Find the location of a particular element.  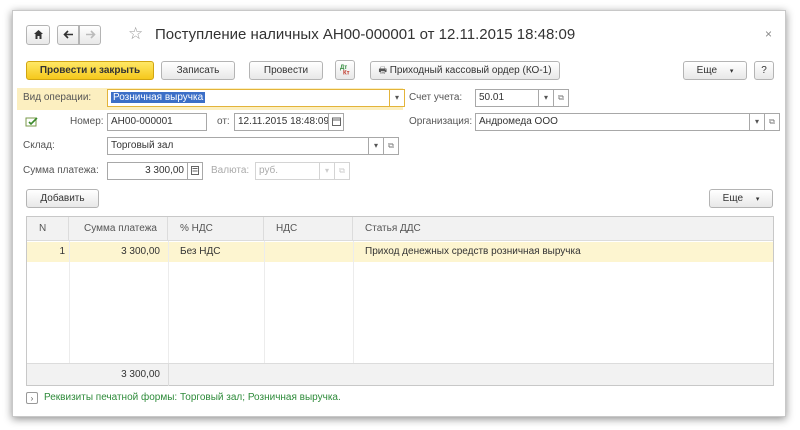

payment-sum-input: 3 300,00 is located at coordinates (147, 171).